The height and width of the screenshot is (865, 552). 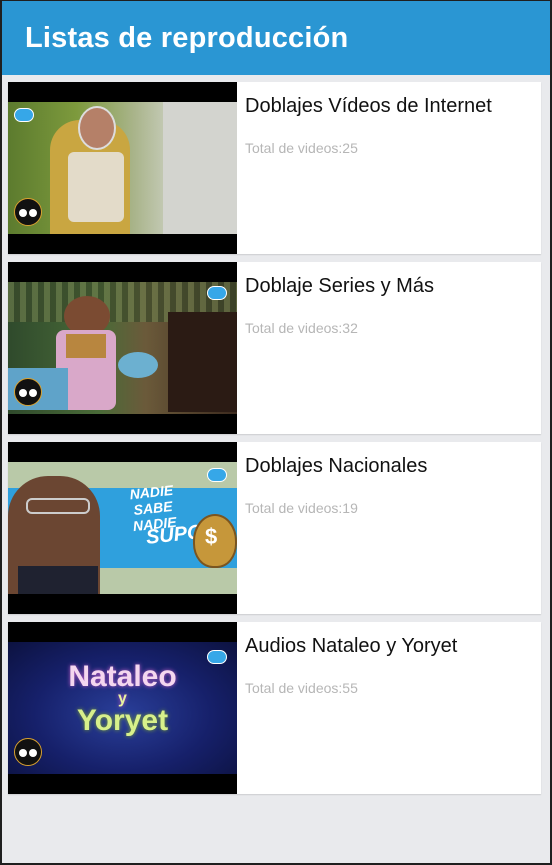 I want to click on thumbnail-text: Nataleo, so click(x=122, y=676).